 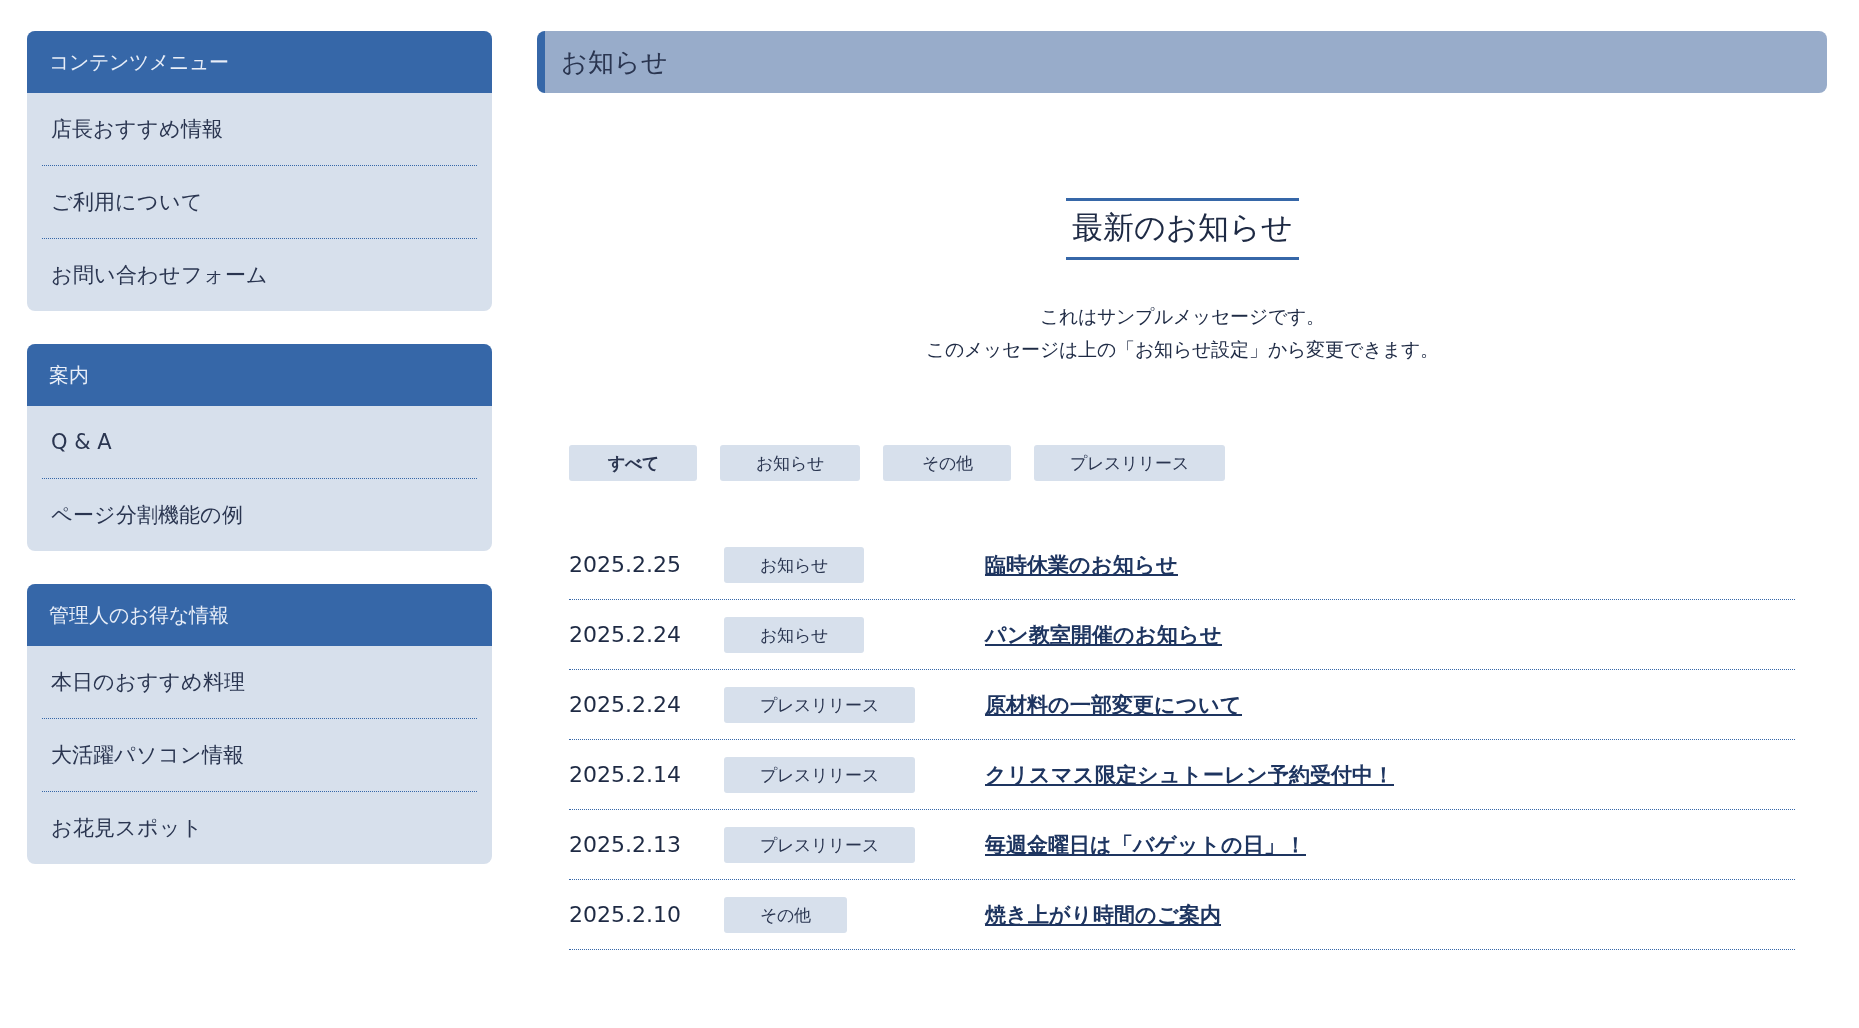 What do you see at coordinates (1103, 634) in the screenshot?
I see `news-link: パン教室開催のお知らせ` at bounding box center [1103, 634].